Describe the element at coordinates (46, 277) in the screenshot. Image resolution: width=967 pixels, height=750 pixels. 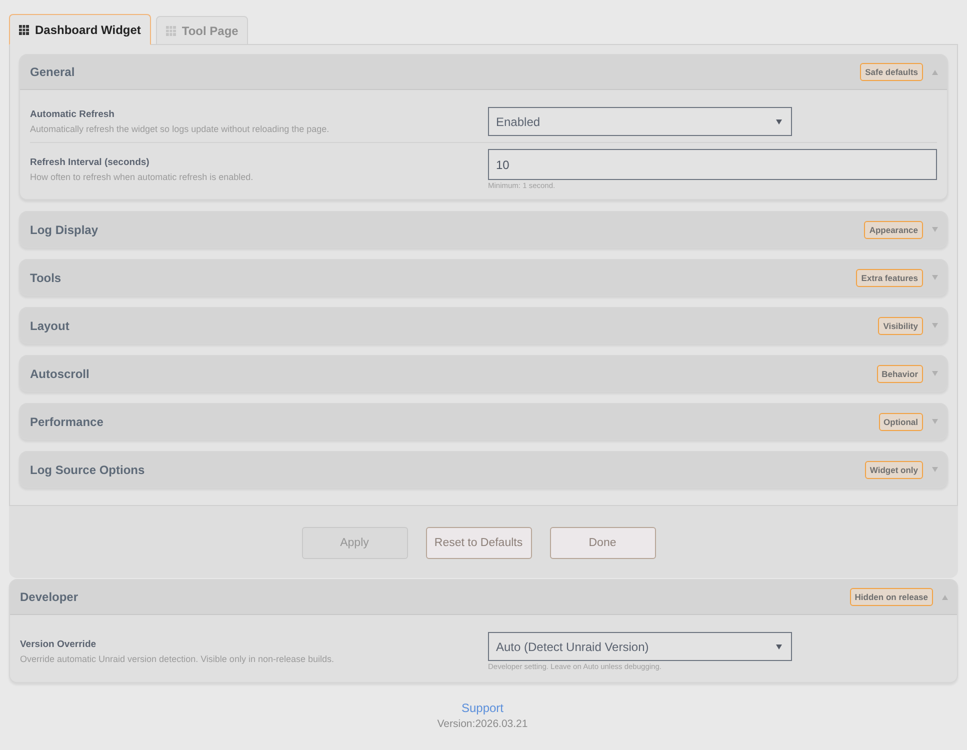
I see `section-title: Tools` at that location.